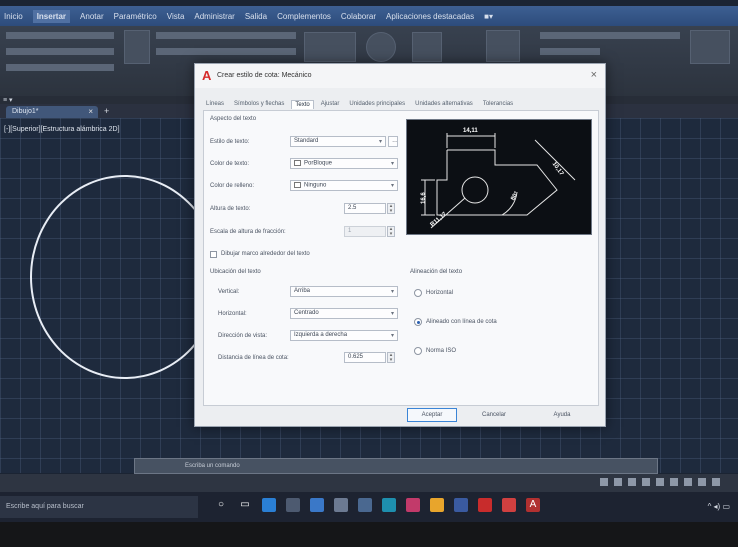 Image resolution: width=738 pixels, height=547 pixels. What do you see at coordinates (439, 219) in the screenshot?
I see `preview-label-radius: R11,17` at bounding box center [439, 219].